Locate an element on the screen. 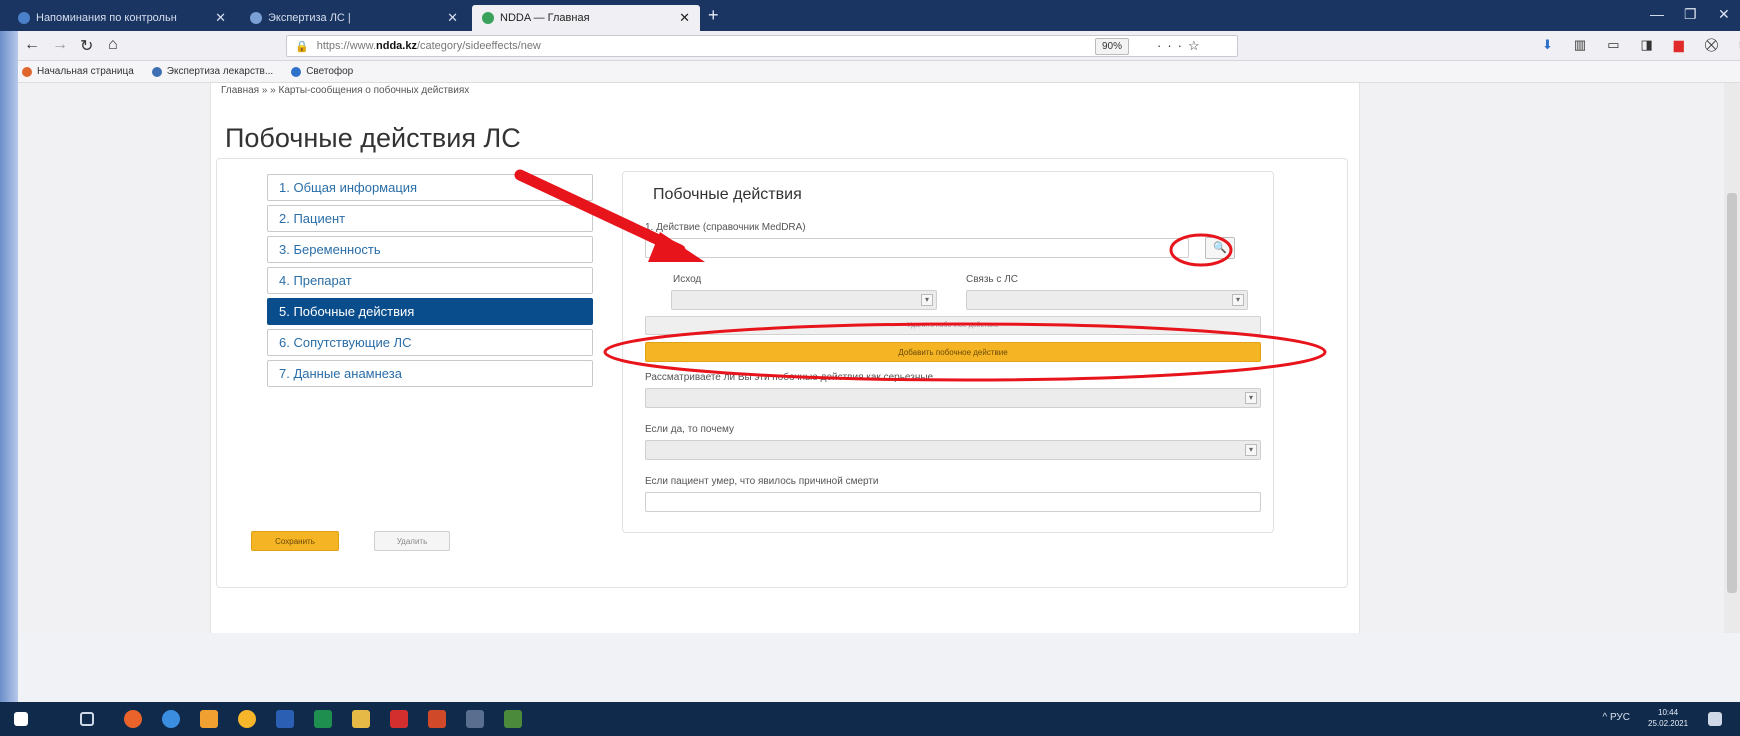 The image size is (1740, 736). close-window-icon: ✕ is located at coordinates (1724, 14).